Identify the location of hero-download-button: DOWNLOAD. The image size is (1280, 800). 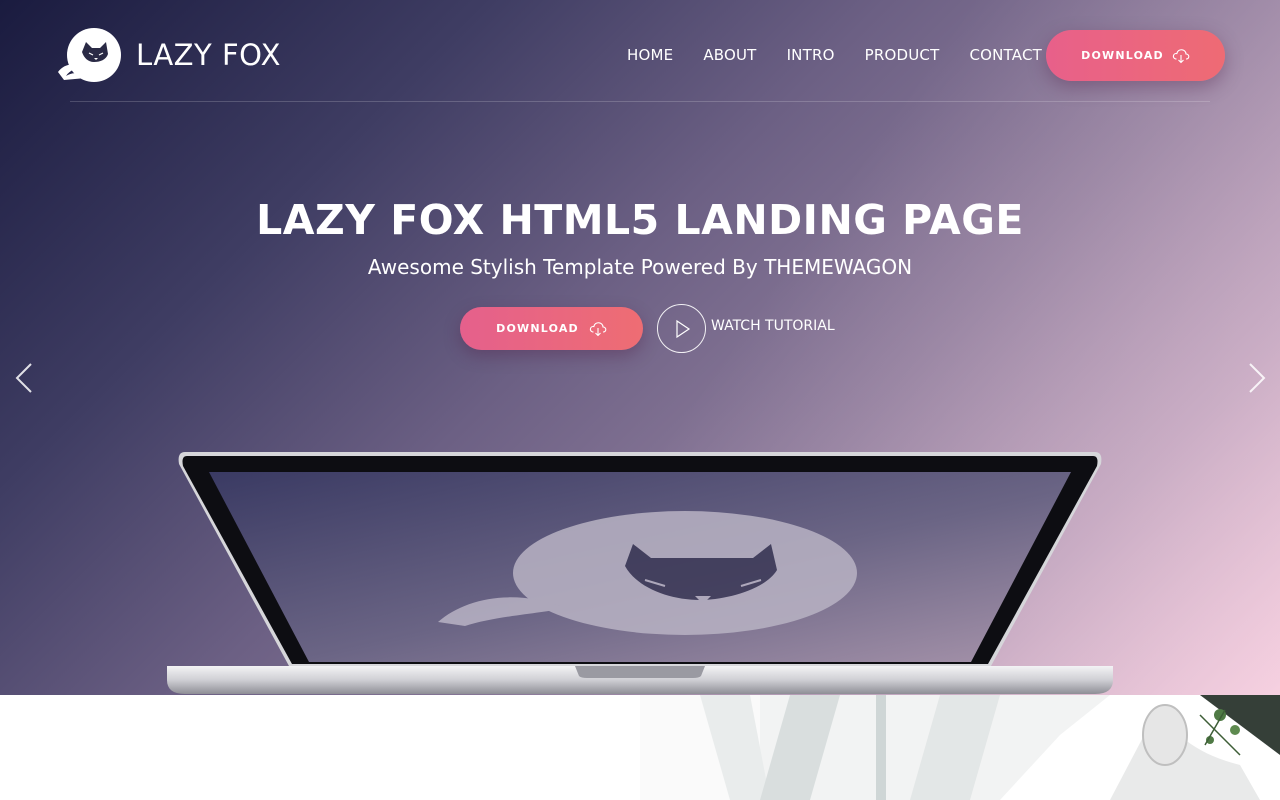
(551, 328).